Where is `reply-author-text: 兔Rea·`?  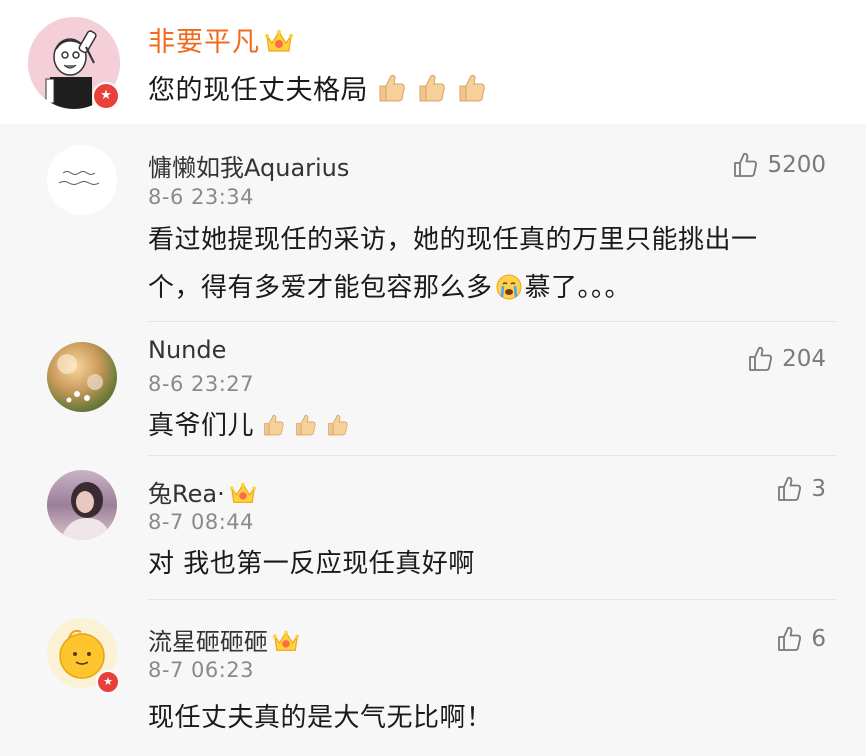
reply-author-text: 兔Rea· is located at coordinates (186, 494).